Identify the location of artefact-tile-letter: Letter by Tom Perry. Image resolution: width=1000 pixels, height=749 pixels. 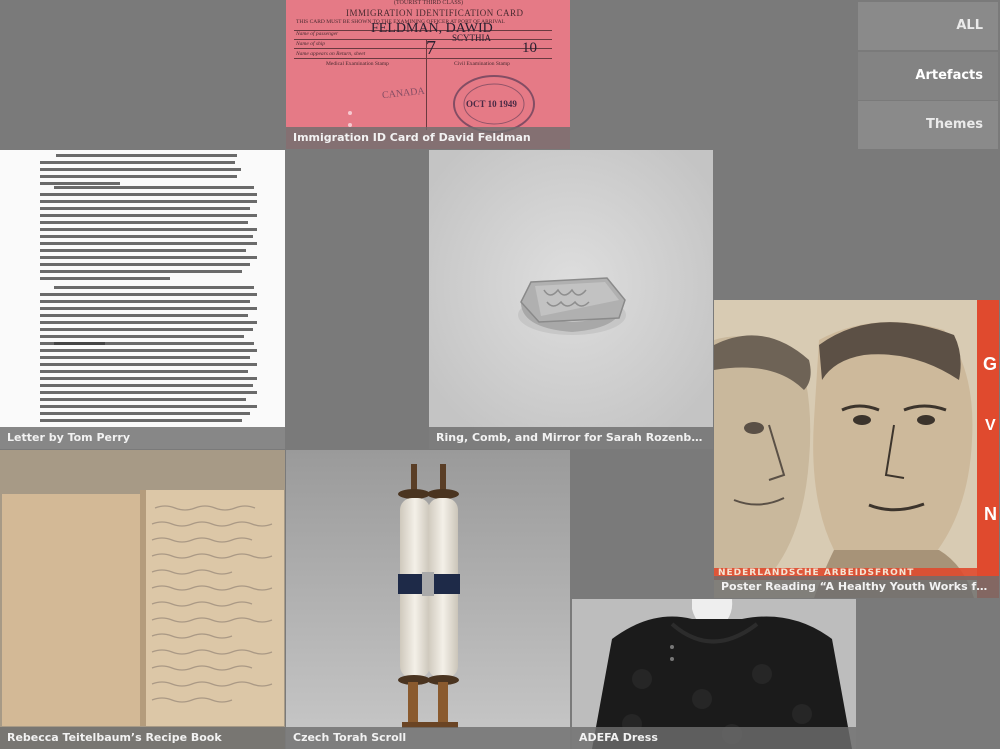
(142, 299).